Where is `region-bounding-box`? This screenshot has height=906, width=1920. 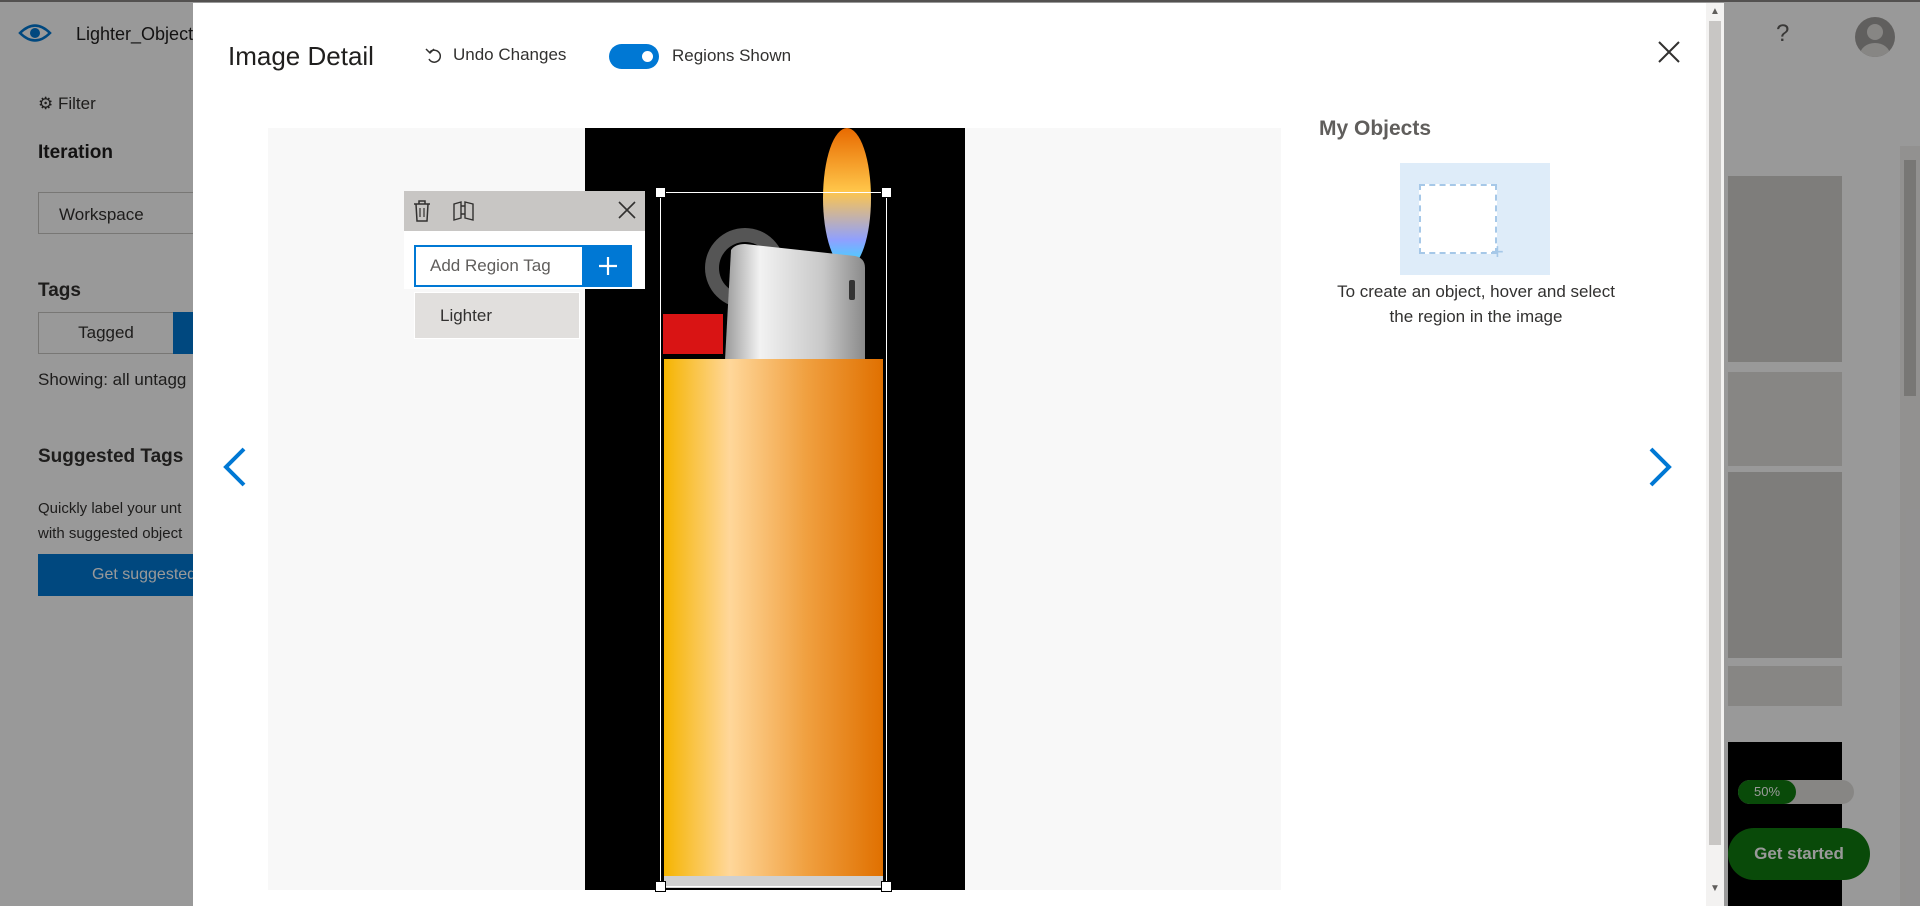 region-bounding-box is located at coordinates (773, 539).